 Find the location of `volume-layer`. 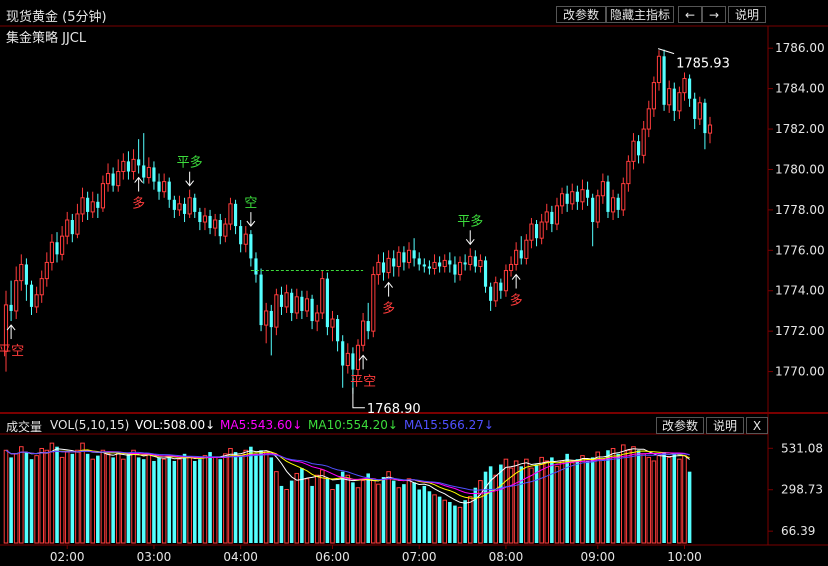

volume-layer is located at coordinates (347, 493).